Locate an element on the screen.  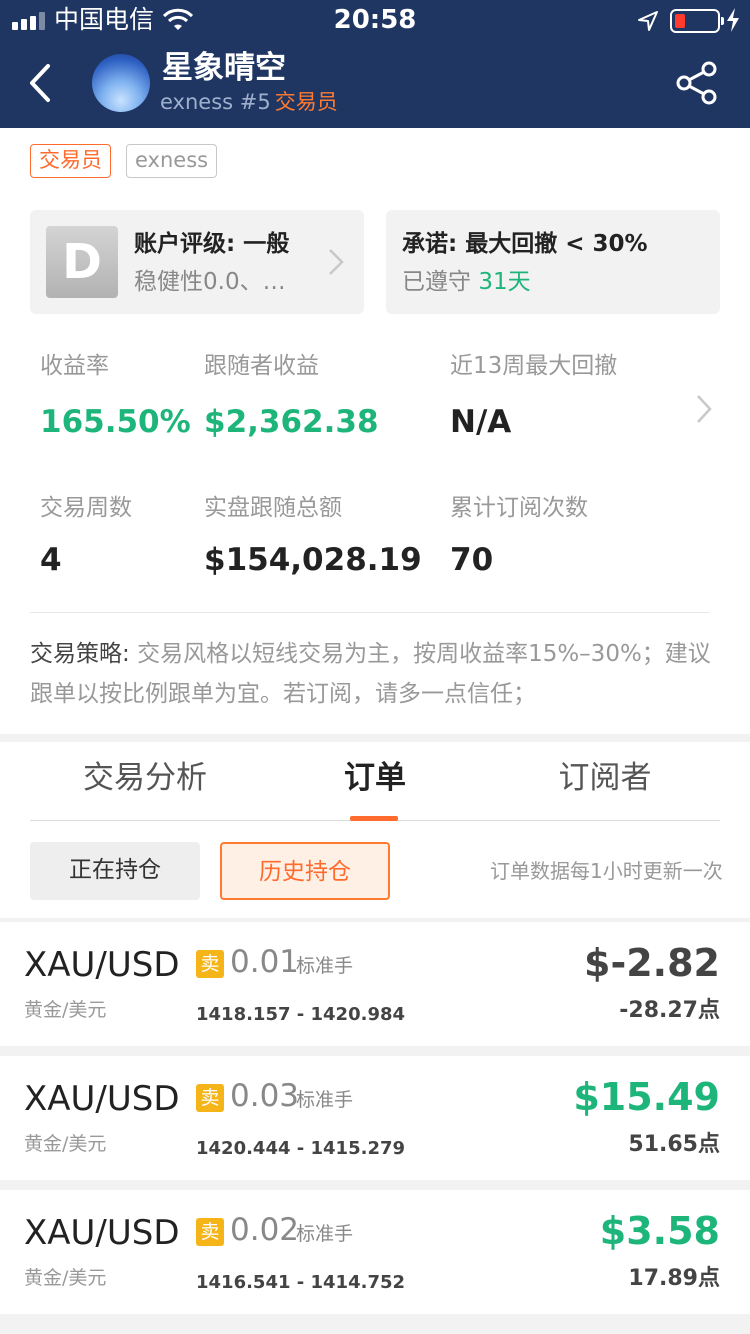
order-prices: 1416.541 - 1414.752 is located at coordinates (301, 1282).